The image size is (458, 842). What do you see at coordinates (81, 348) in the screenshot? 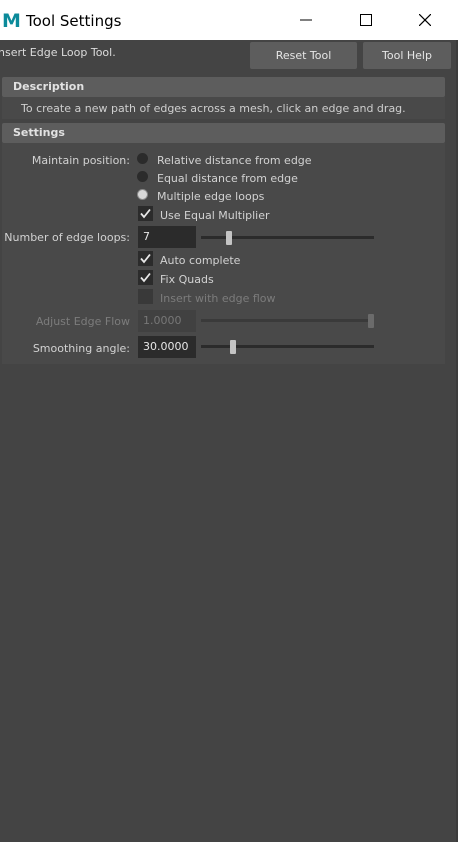
I see `smoothing-angle-label: Smoothing angle:` at bounding box center [81, 348].